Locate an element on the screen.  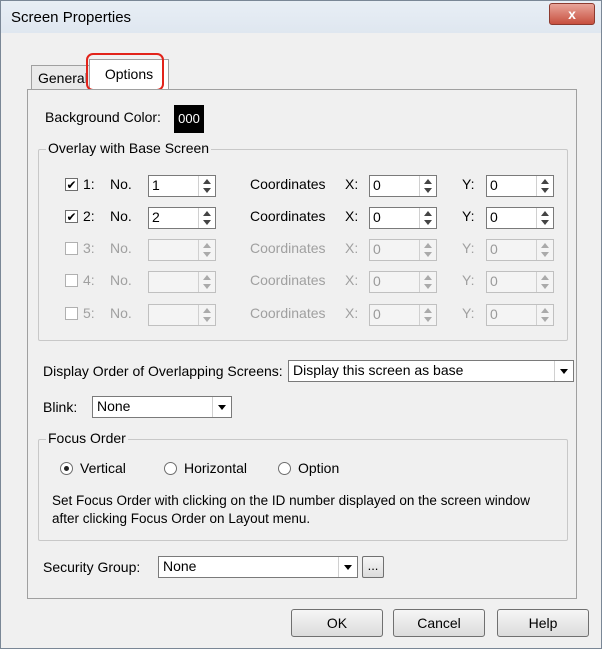
overlay-coord-label-5: Coordinates is located at coordinates (288, 313).